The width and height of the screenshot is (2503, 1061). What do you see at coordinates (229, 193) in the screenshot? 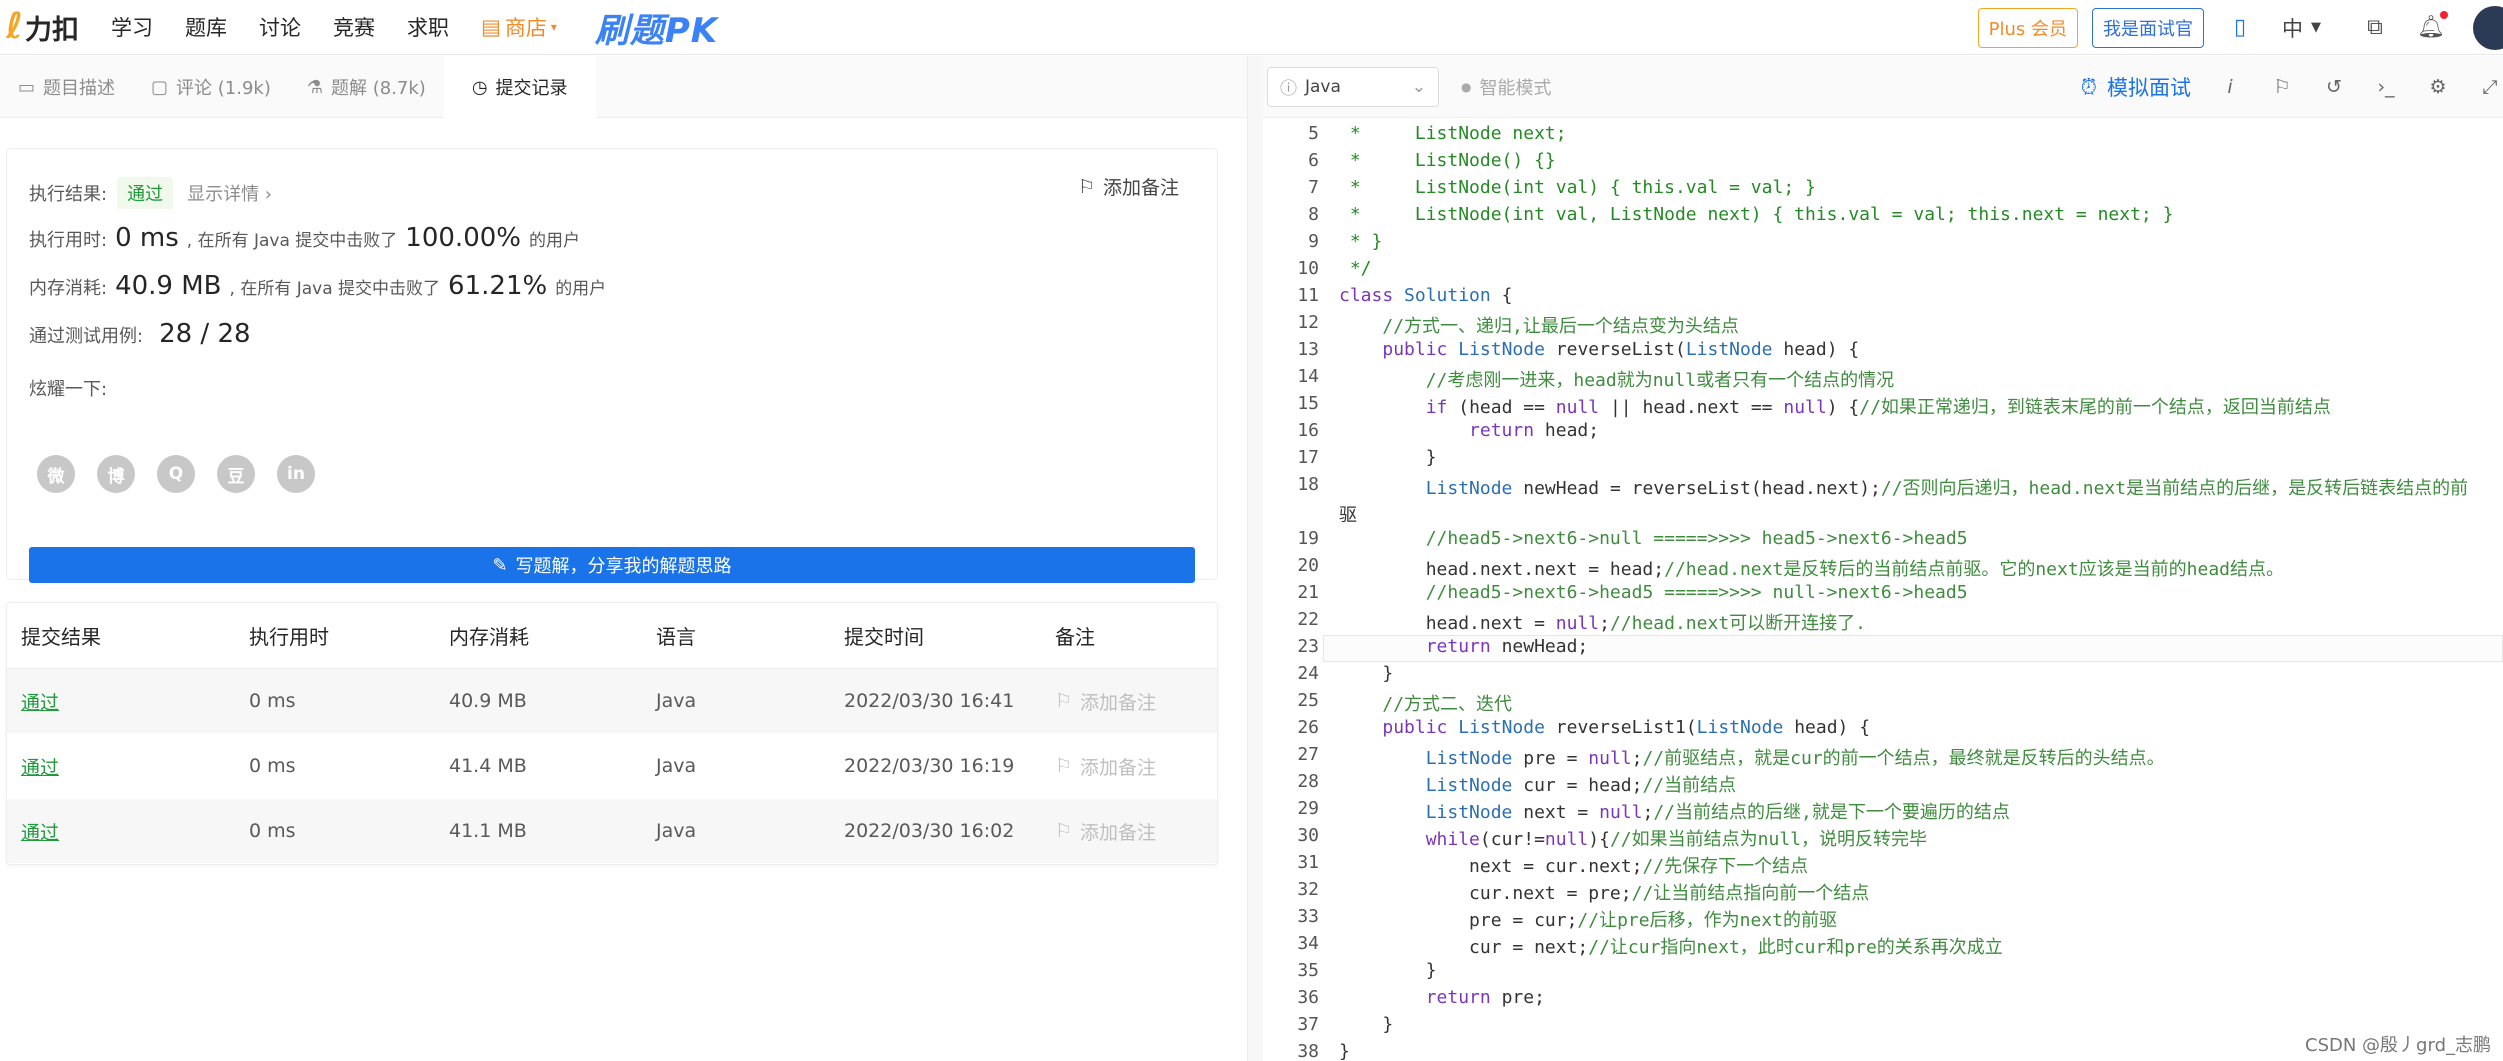
I see `show-details-link: 显示详情 ›` at bounding box center [229, 193].